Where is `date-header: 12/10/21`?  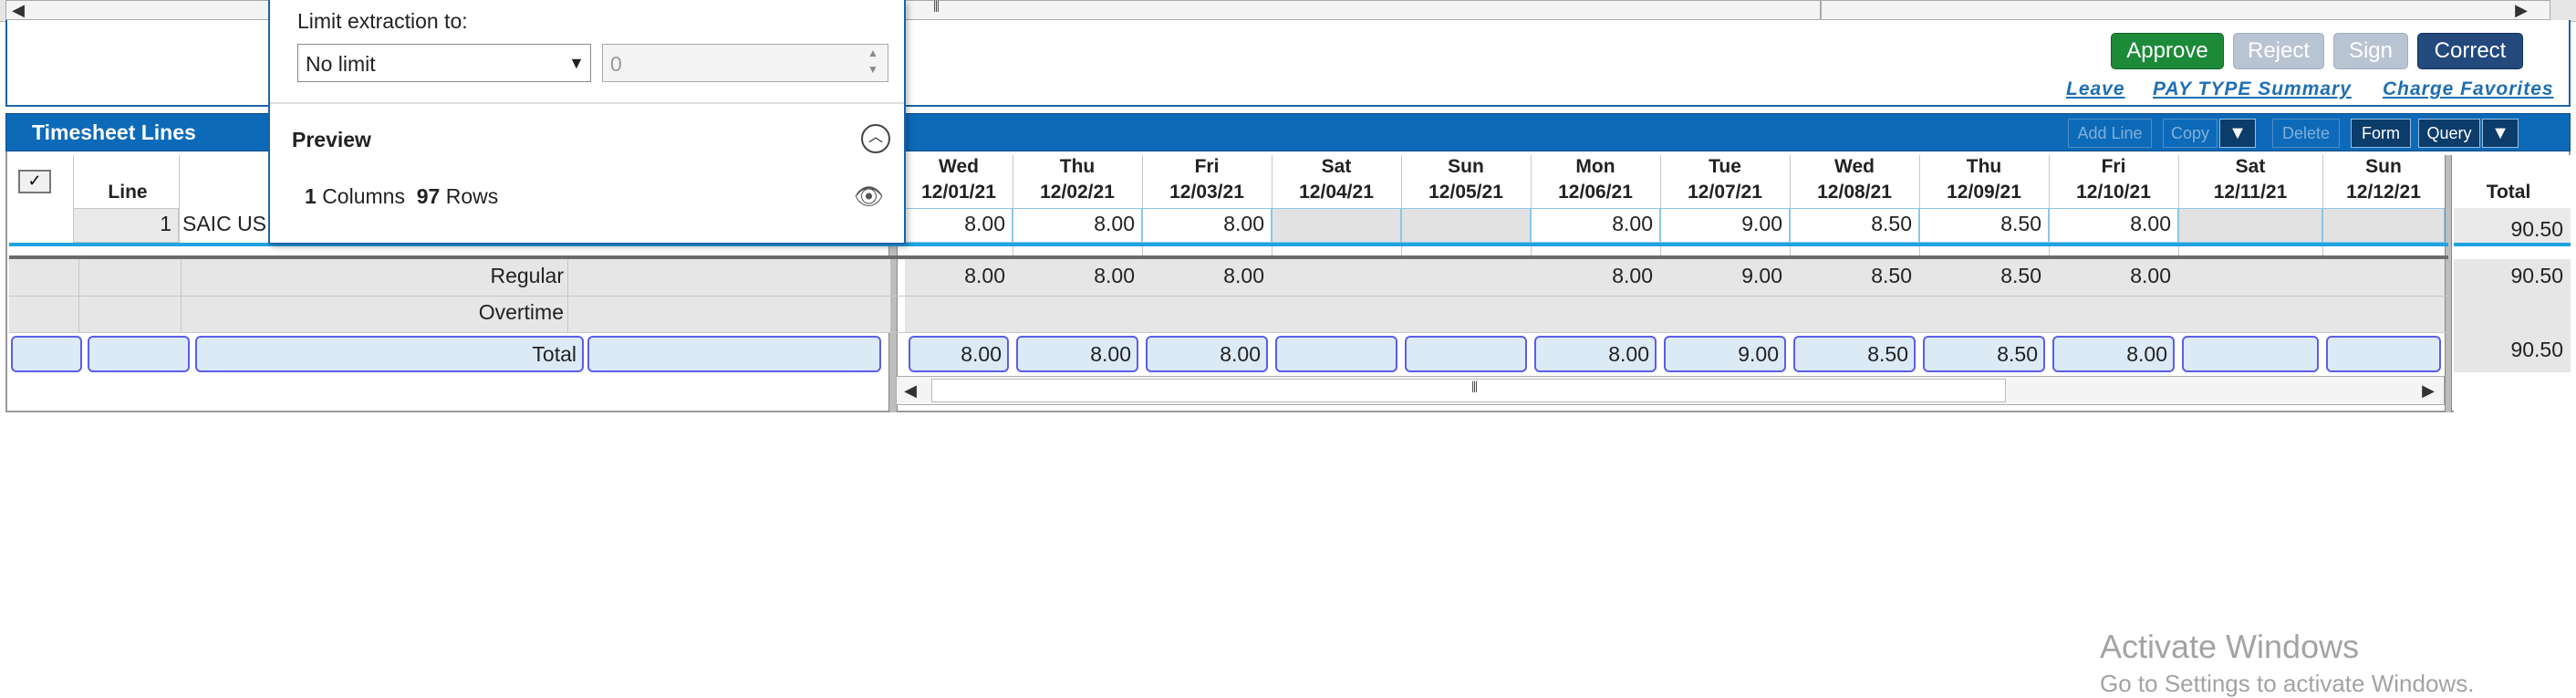 date-header: 12/10/21 is located at coordinates (2113, 192).